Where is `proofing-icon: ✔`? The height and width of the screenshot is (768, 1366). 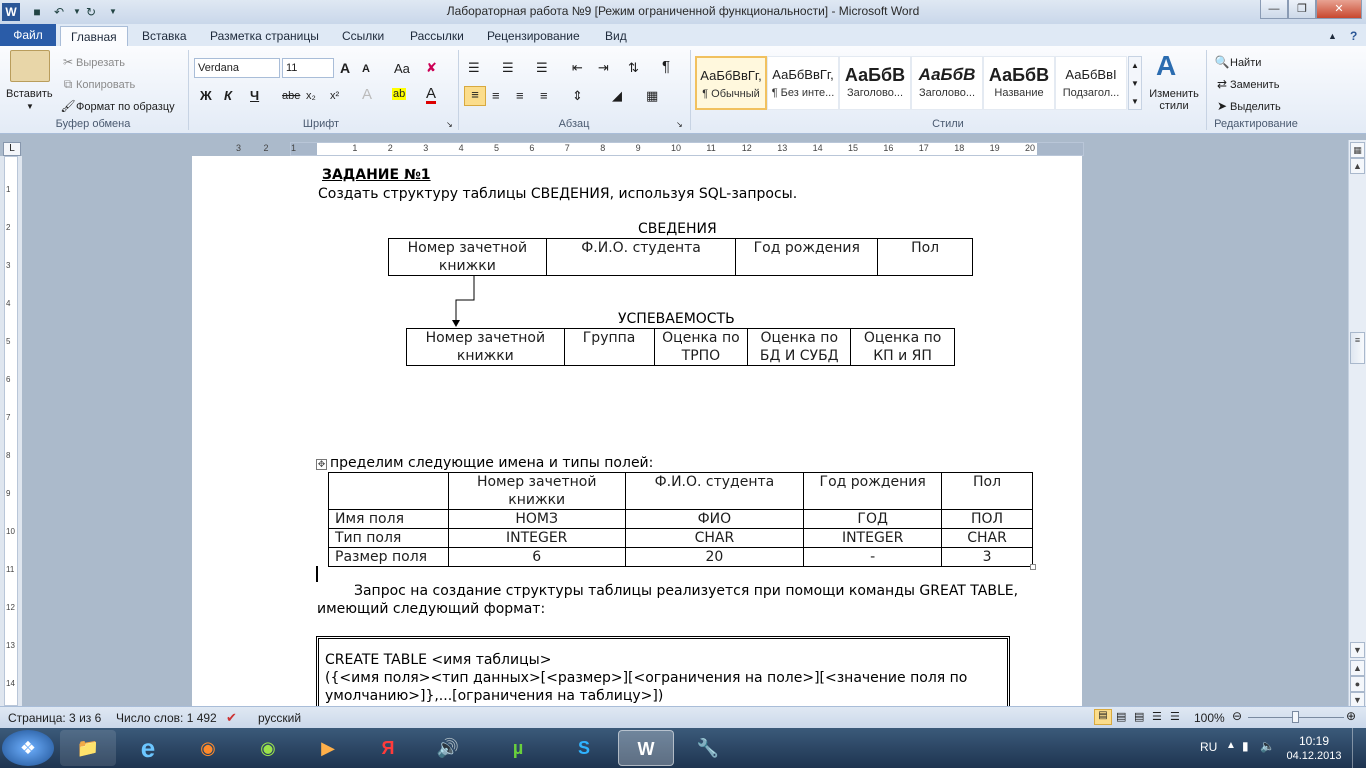 proofing-icon: ✔ is located at coordinates (231, 718).